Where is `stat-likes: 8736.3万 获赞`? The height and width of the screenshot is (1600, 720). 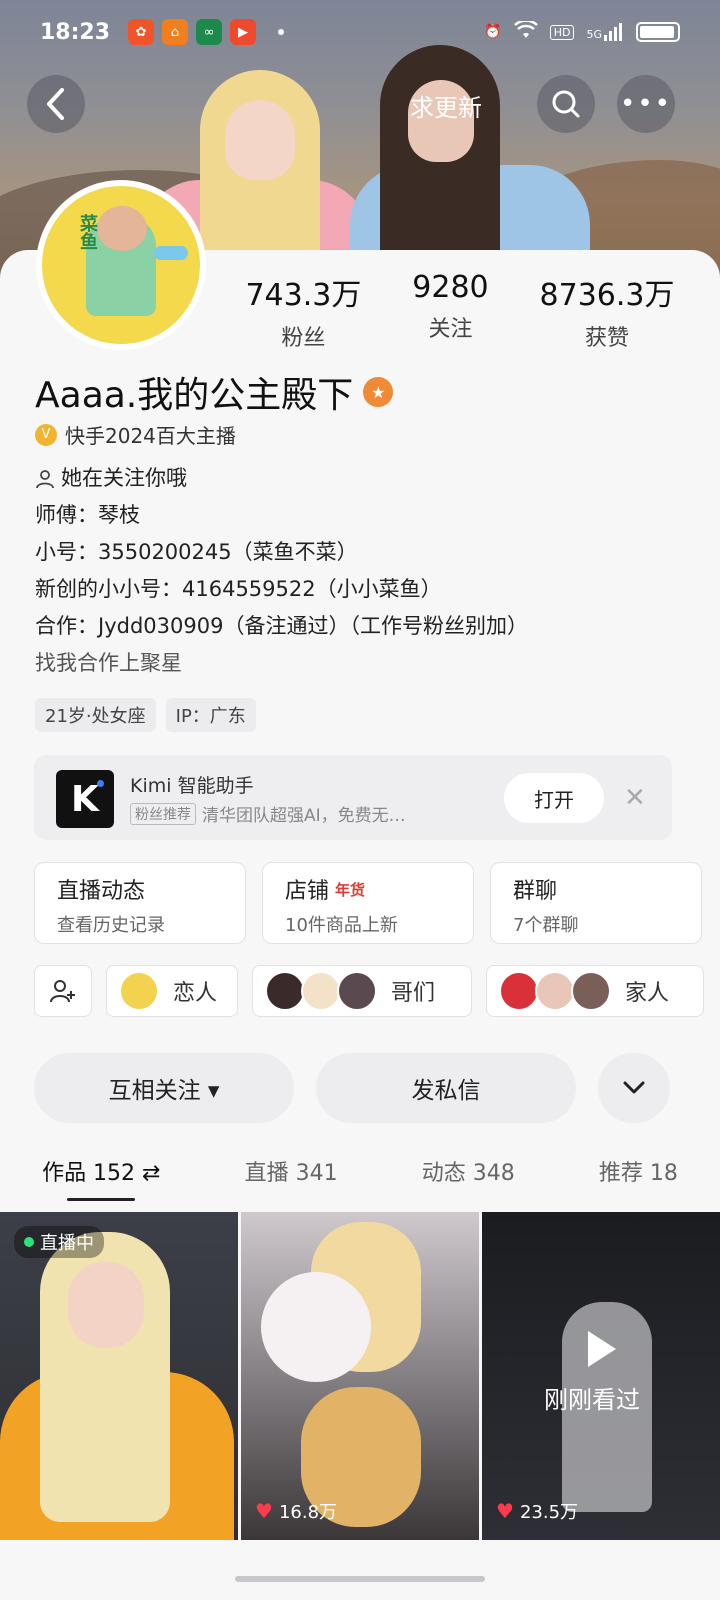 stat-likes: 8736.3万 获赞 is located at coordinates (607, 311).